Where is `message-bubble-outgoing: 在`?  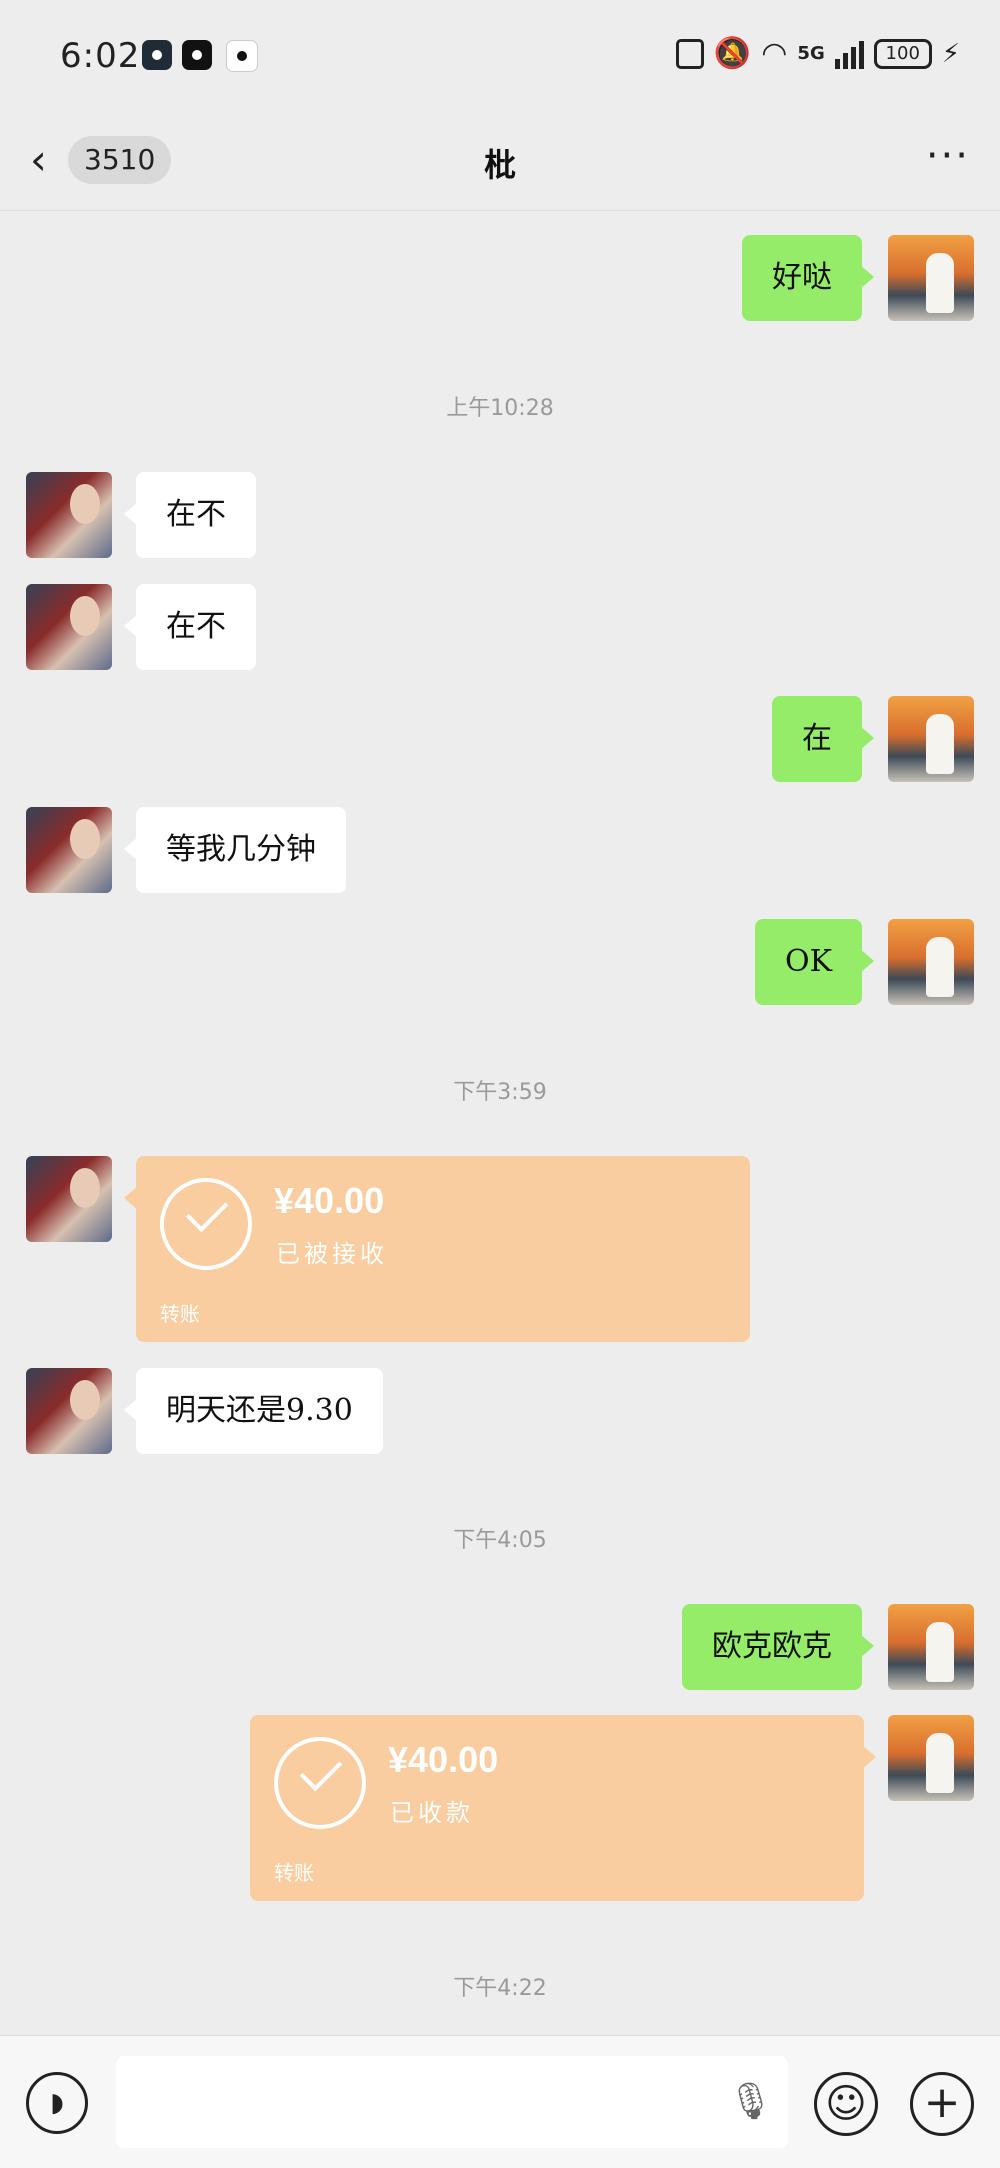 message-bubble-outgoing: 在 is located at coordinates (823, 739).